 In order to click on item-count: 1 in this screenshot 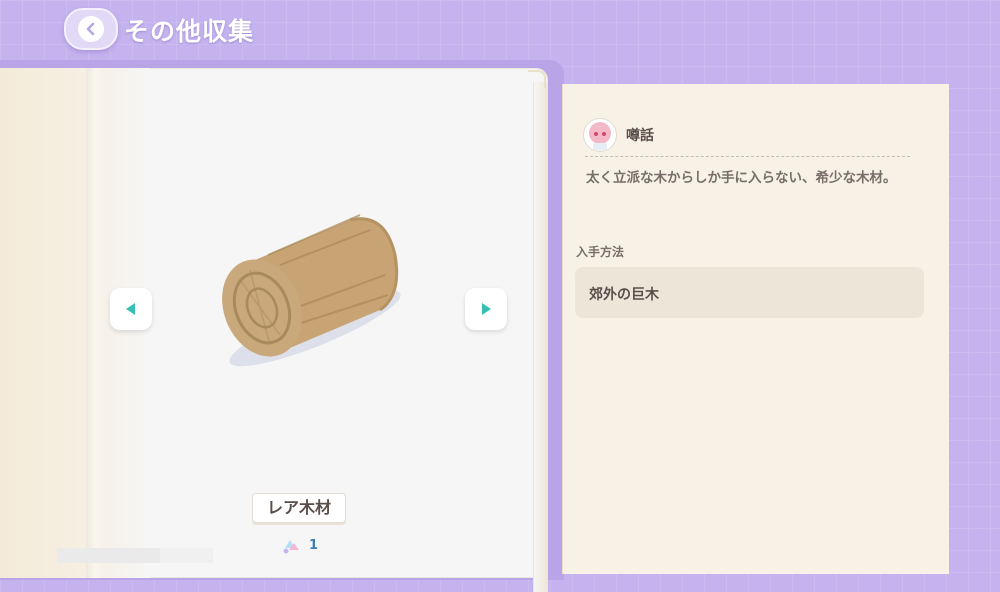, I will do `click(299, 545)`.